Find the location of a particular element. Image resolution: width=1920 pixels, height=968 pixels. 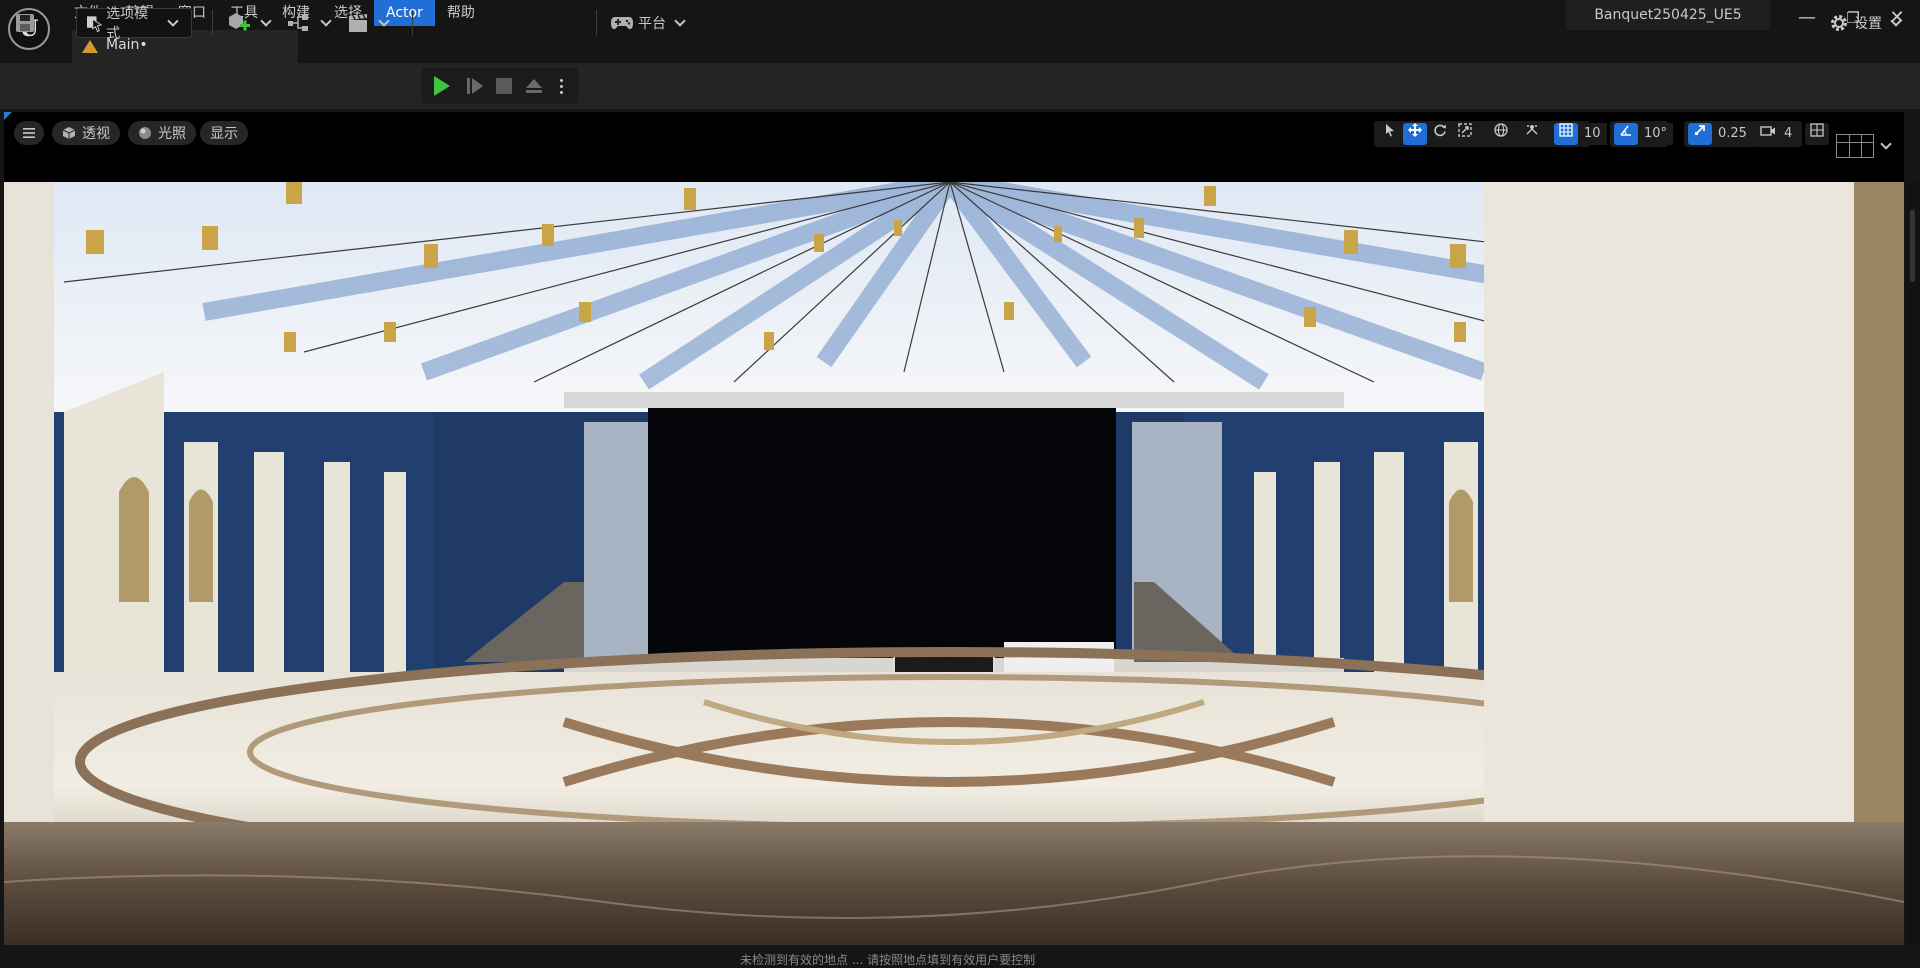

rotation-snap-toggle is located at coordinates (1626, 134).